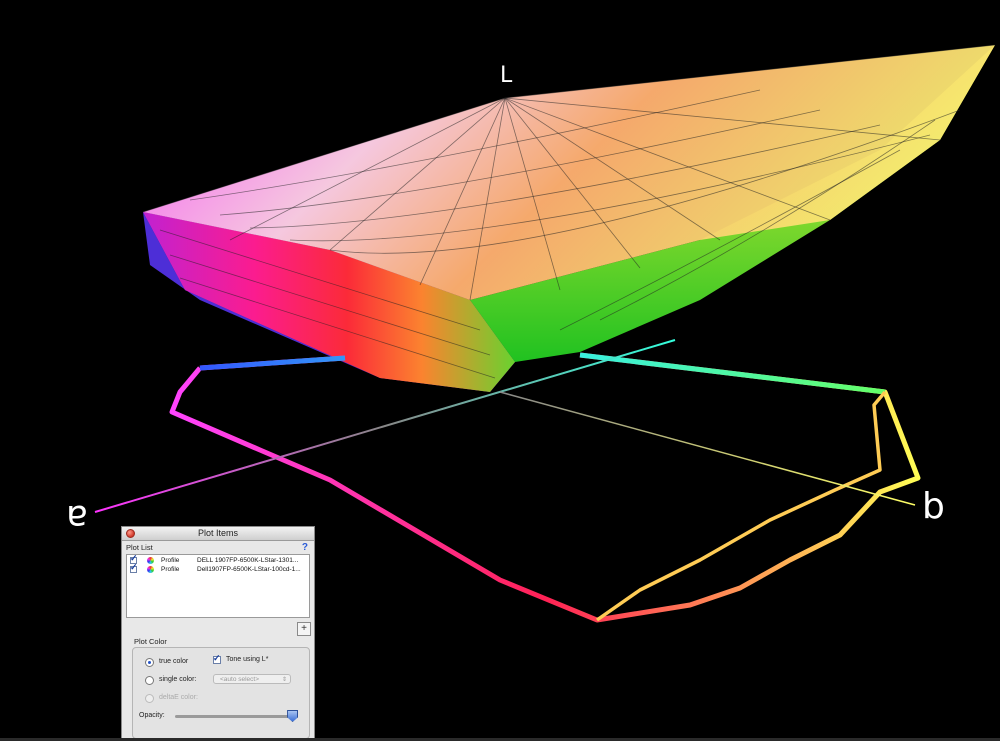 The width and height of the screenshot is (1000, 741). Describe the element at coordinates (304, 629) in the screenshot. I see `add-item-button: +` at that location.